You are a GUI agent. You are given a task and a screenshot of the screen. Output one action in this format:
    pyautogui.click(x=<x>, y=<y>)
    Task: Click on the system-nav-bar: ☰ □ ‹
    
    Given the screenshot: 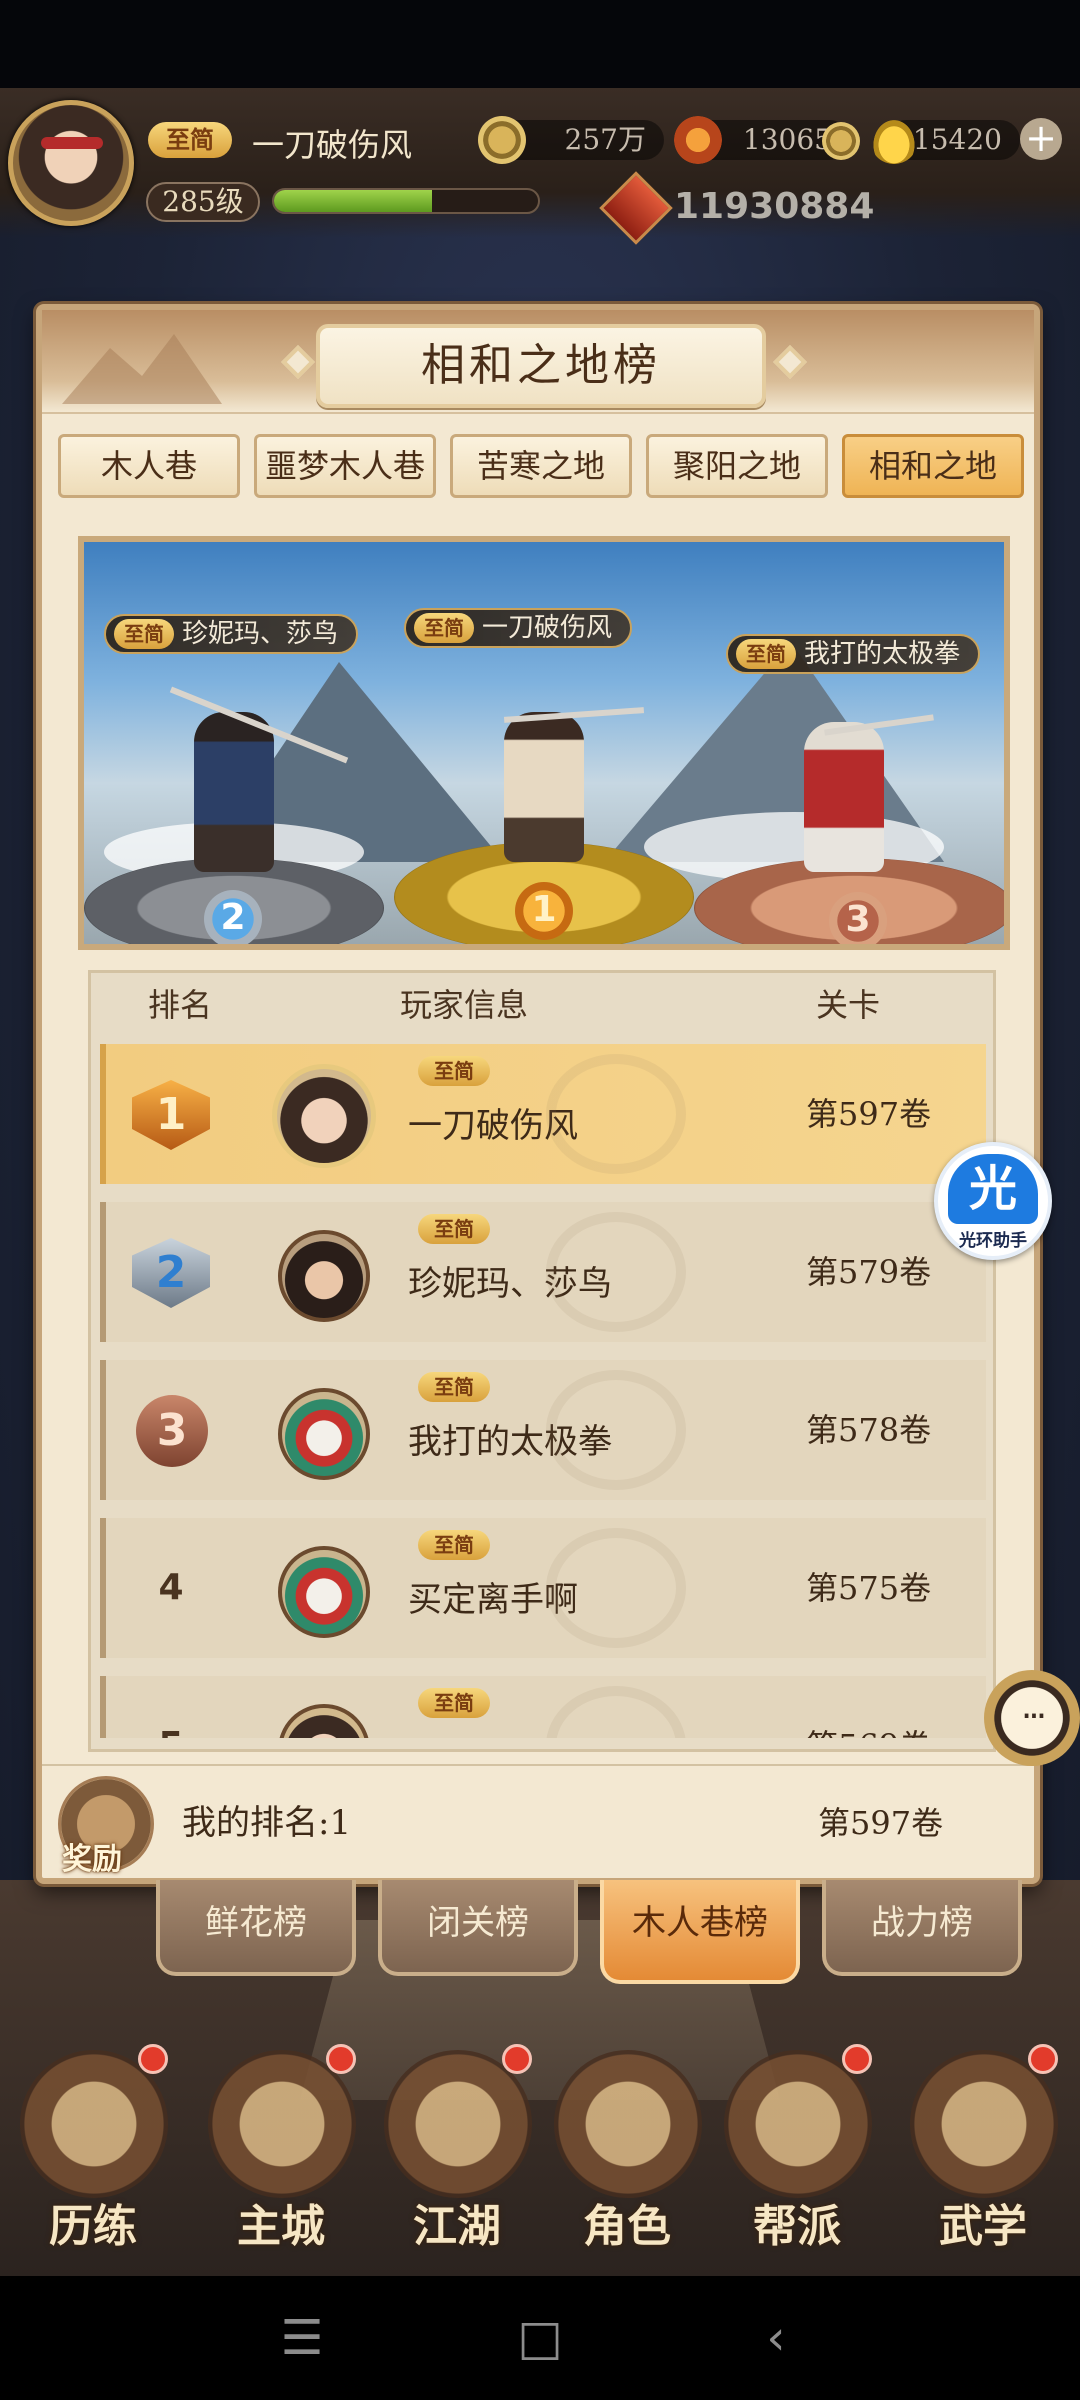 What is the action you would take?
    pyautogui.click(x=540, y=2338)
    